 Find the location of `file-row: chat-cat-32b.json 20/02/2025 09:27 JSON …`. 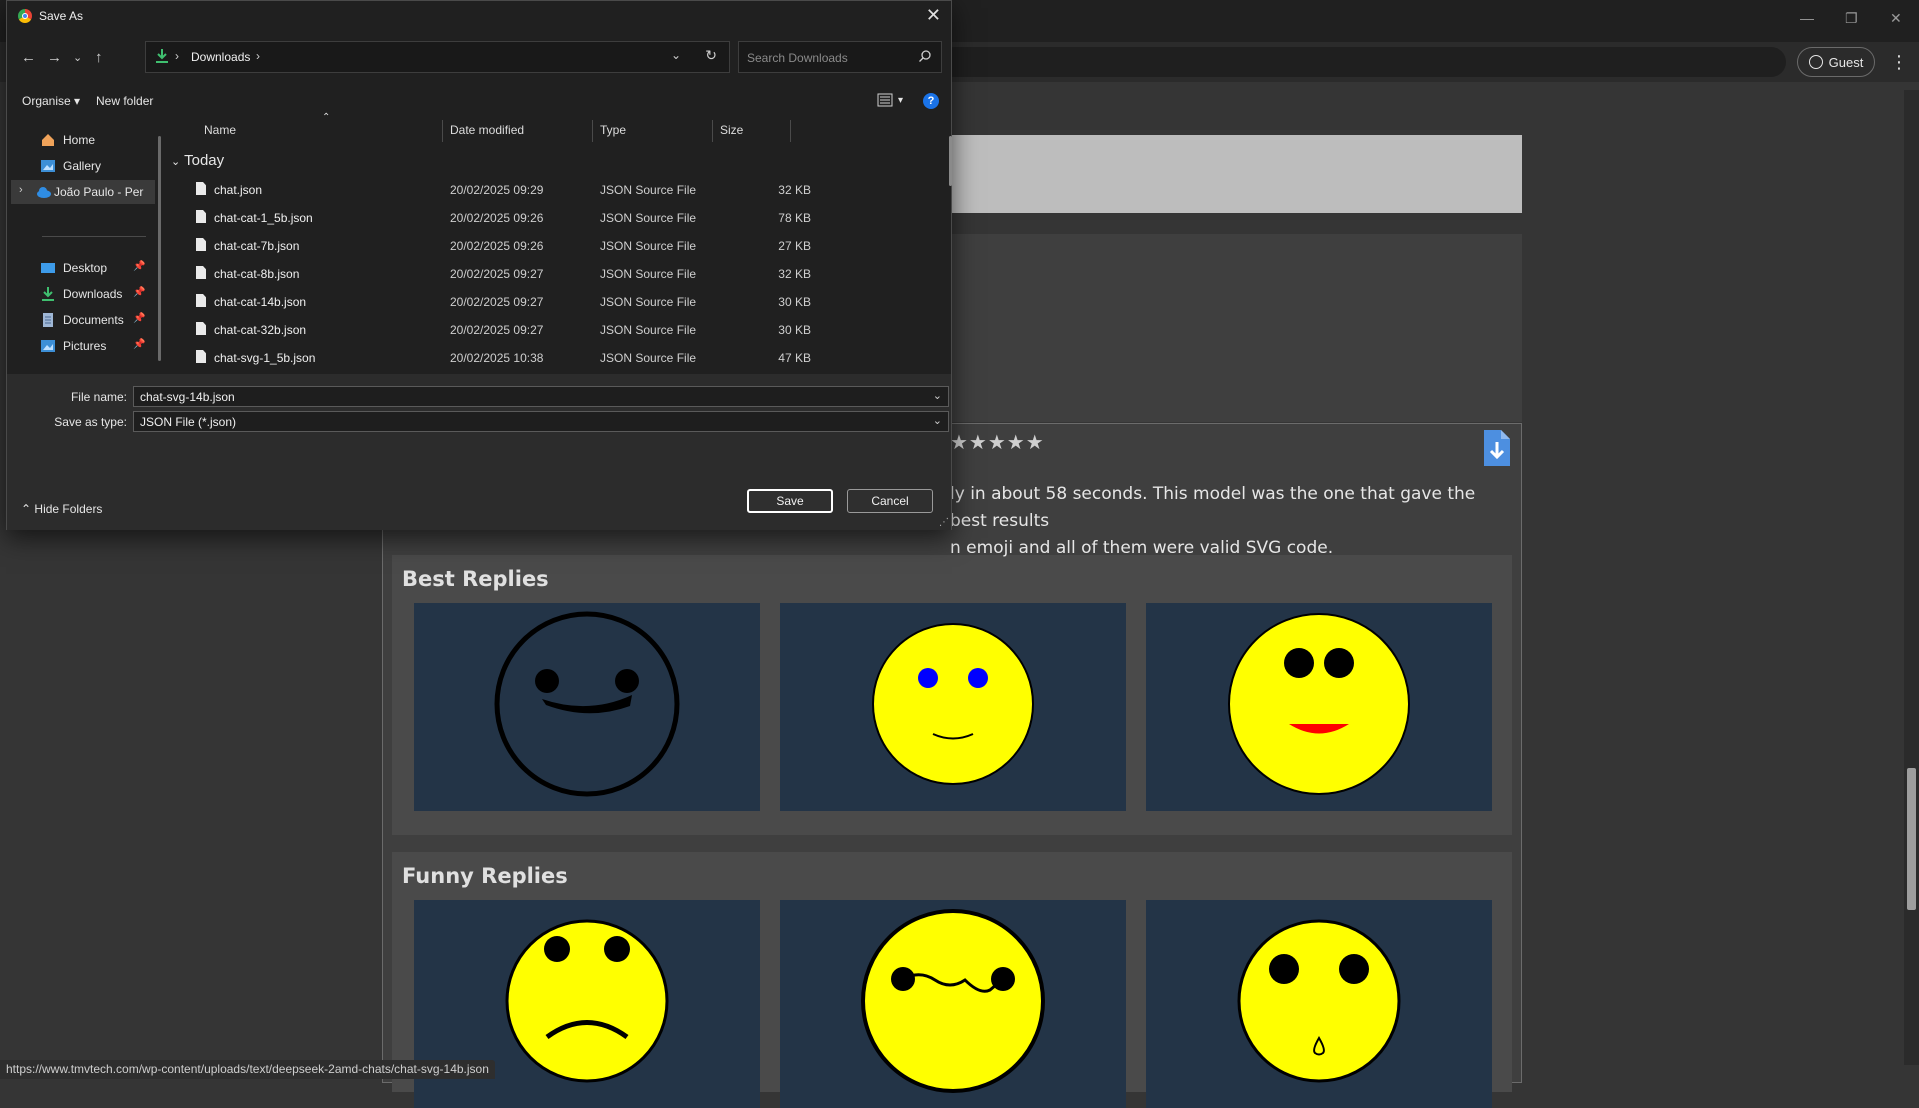

file-row: chat-cat-32b.json 20/02/2025 09:27 JSON … is located at coordinates (489, 329).